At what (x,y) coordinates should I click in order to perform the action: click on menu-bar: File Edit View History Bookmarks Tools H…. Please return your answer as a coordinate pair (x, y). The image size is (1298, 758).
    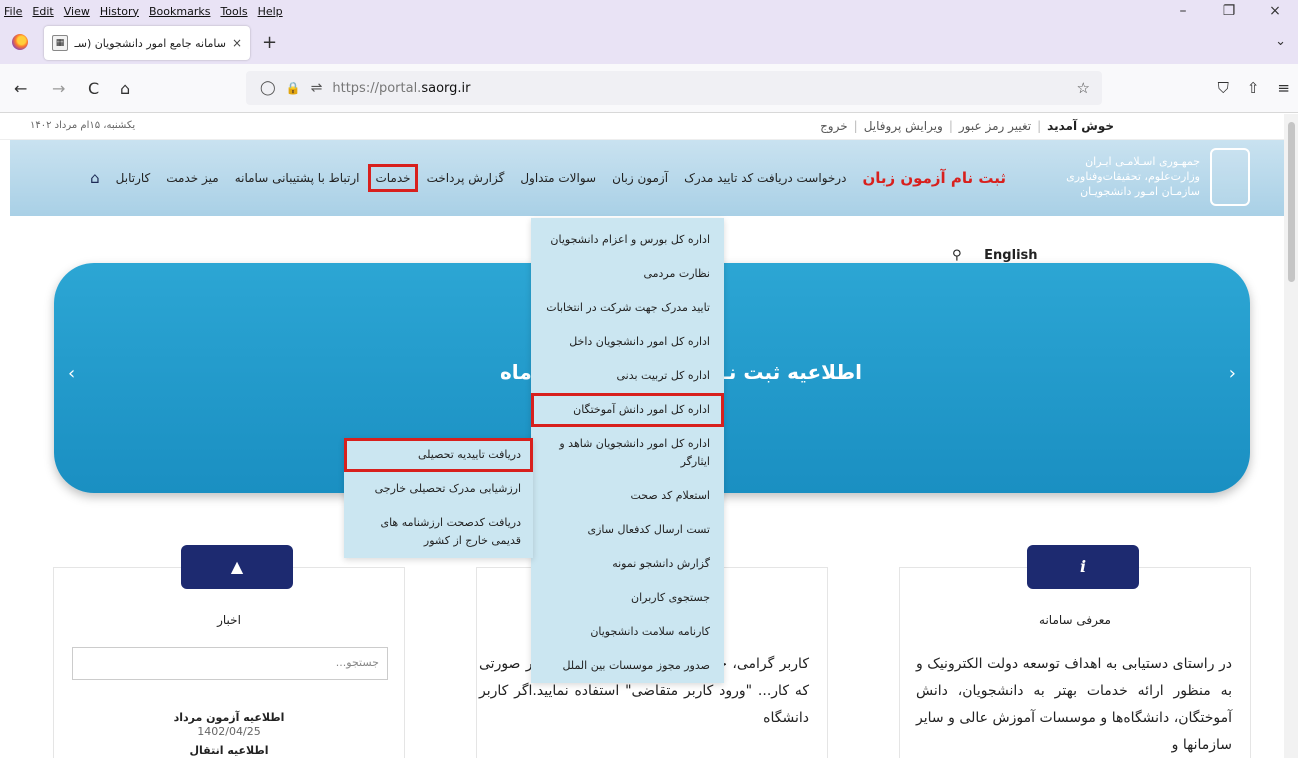
    Looking at the image, I should click on (649, 11).